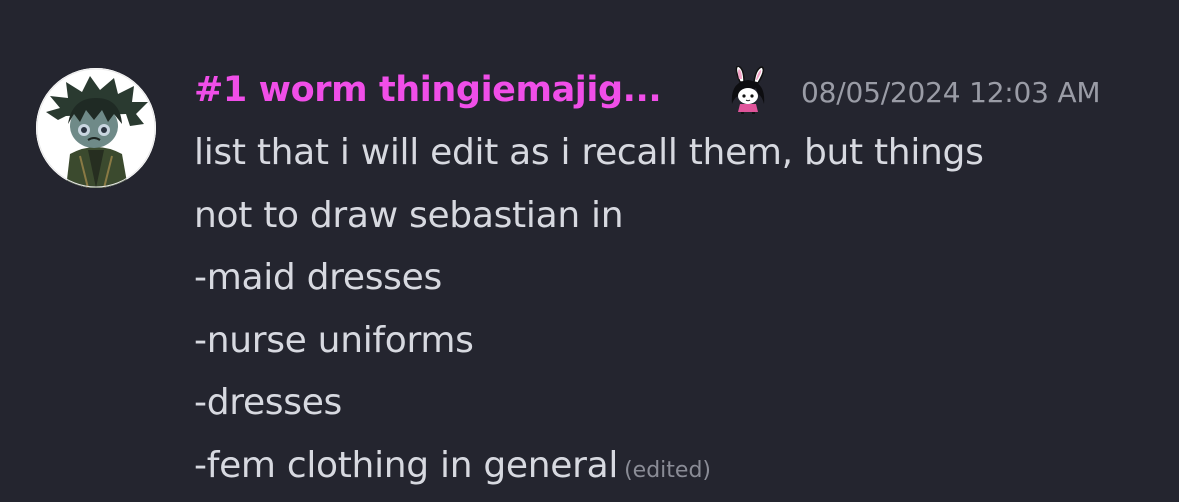  I want to click on message-line-last: -fem clothing in general(edited), so click(674, 468).